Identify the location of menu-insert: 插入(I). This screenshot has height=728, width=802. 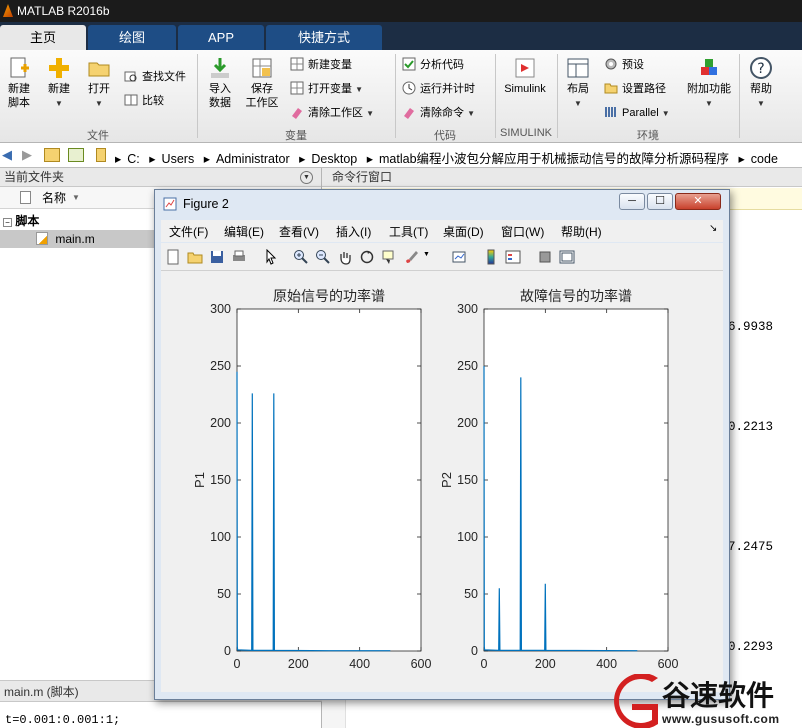
(353, 231).